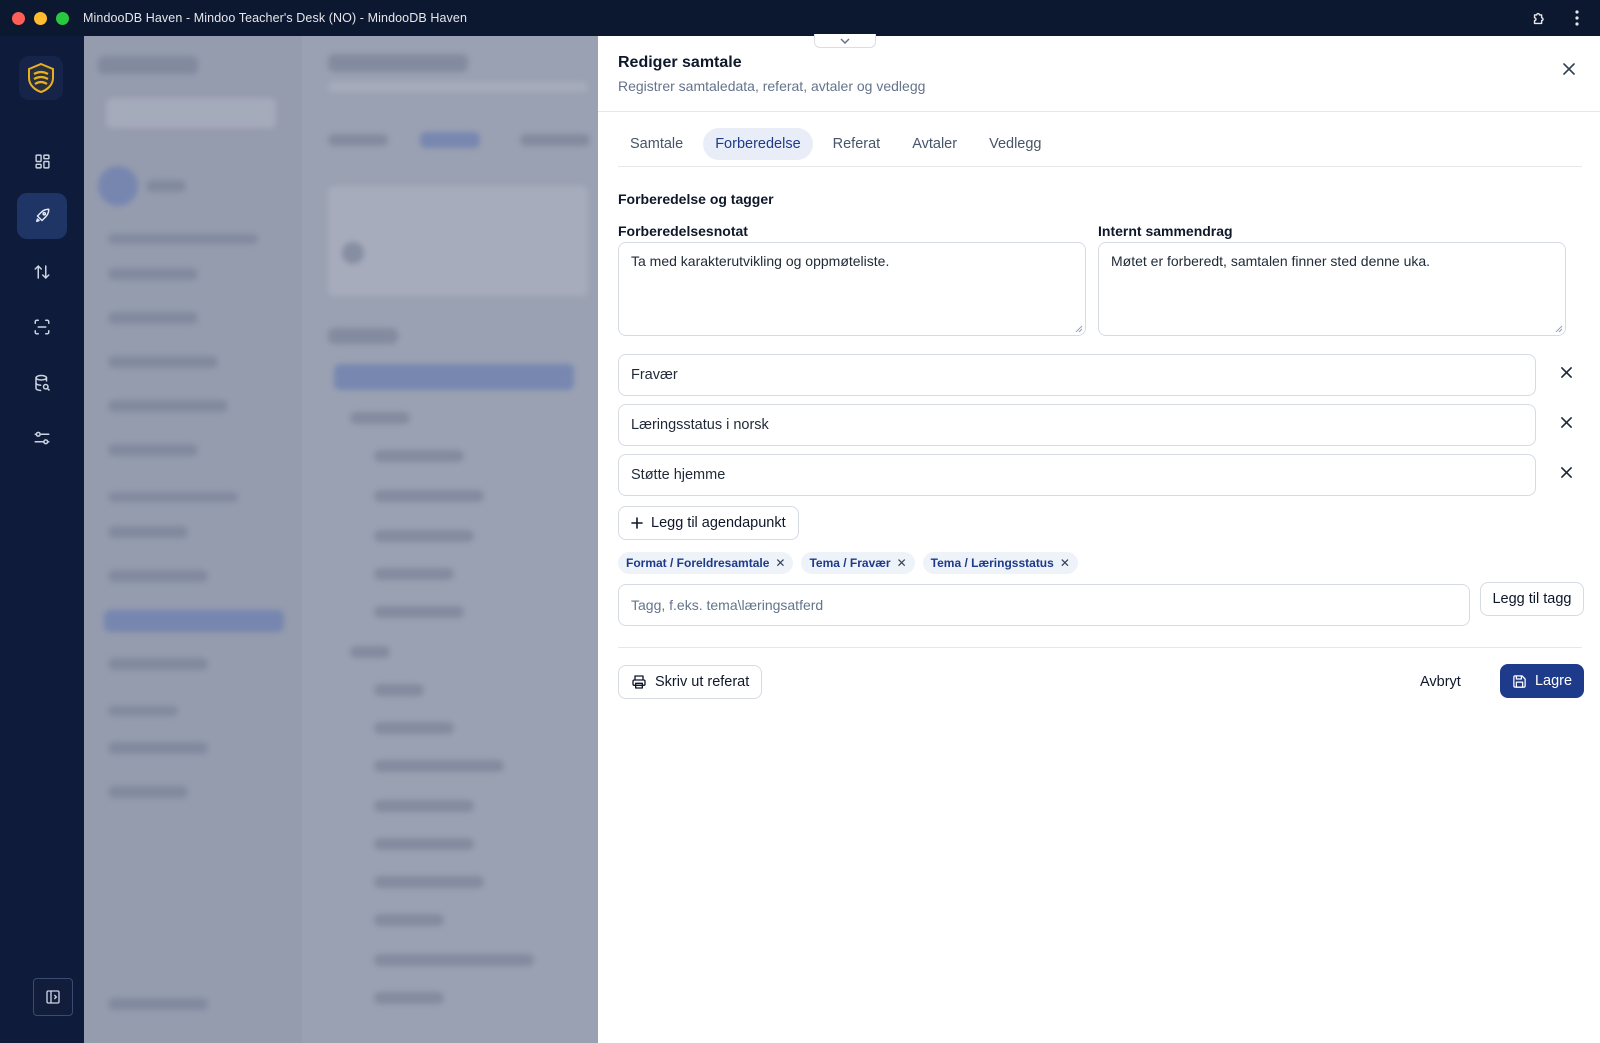 This screenshot has width=1600, height=1043. What do you see at coordinates (1099, 111) in the screenshot?
I see `header-divider` at bounding box center [1099, 111].